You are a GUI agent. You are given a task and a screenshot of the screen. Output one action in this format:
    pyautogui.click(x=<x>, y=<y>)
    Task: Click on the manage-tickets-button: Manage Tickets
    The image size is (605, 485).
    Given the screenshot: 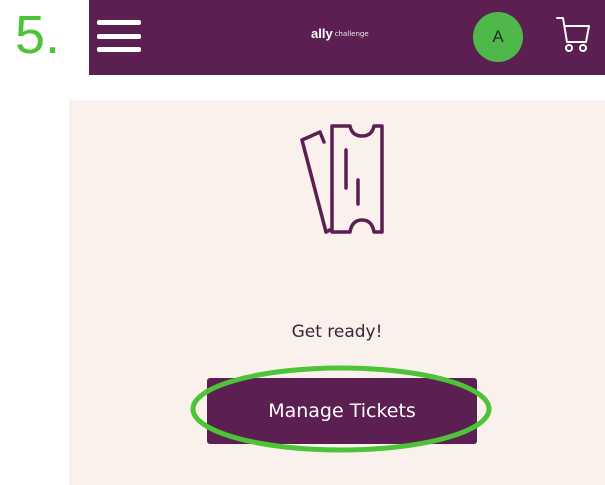 What is the action you would take?
    pyautogui.click(x=342, y=411)
    